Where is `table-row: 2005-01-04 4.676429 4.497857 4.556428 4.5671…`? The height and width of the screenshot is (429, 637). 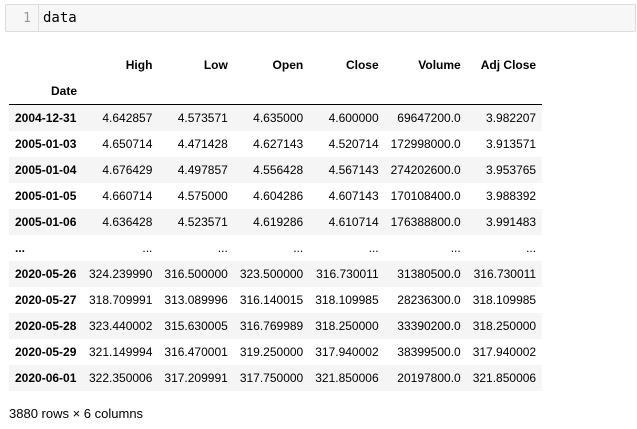 table-row: 2005-01-04 4.676429 4.497857 4.556428 4.5671… is located at coordinates (276, 169).